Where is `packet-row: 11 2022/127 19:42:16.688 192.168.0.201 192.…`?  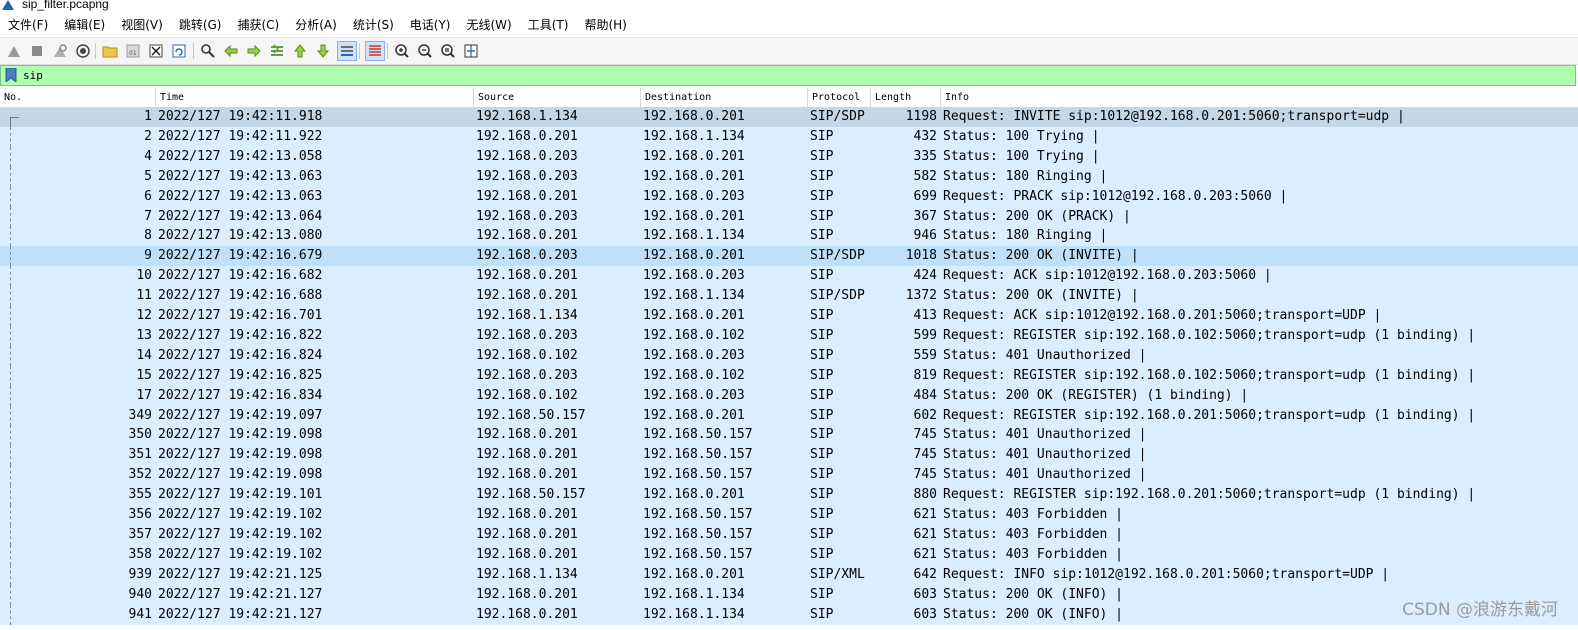 packet-row: 11 2022/127 19:42:16.688 192.168.0.201 192.… is located at coordinates (789, 296).